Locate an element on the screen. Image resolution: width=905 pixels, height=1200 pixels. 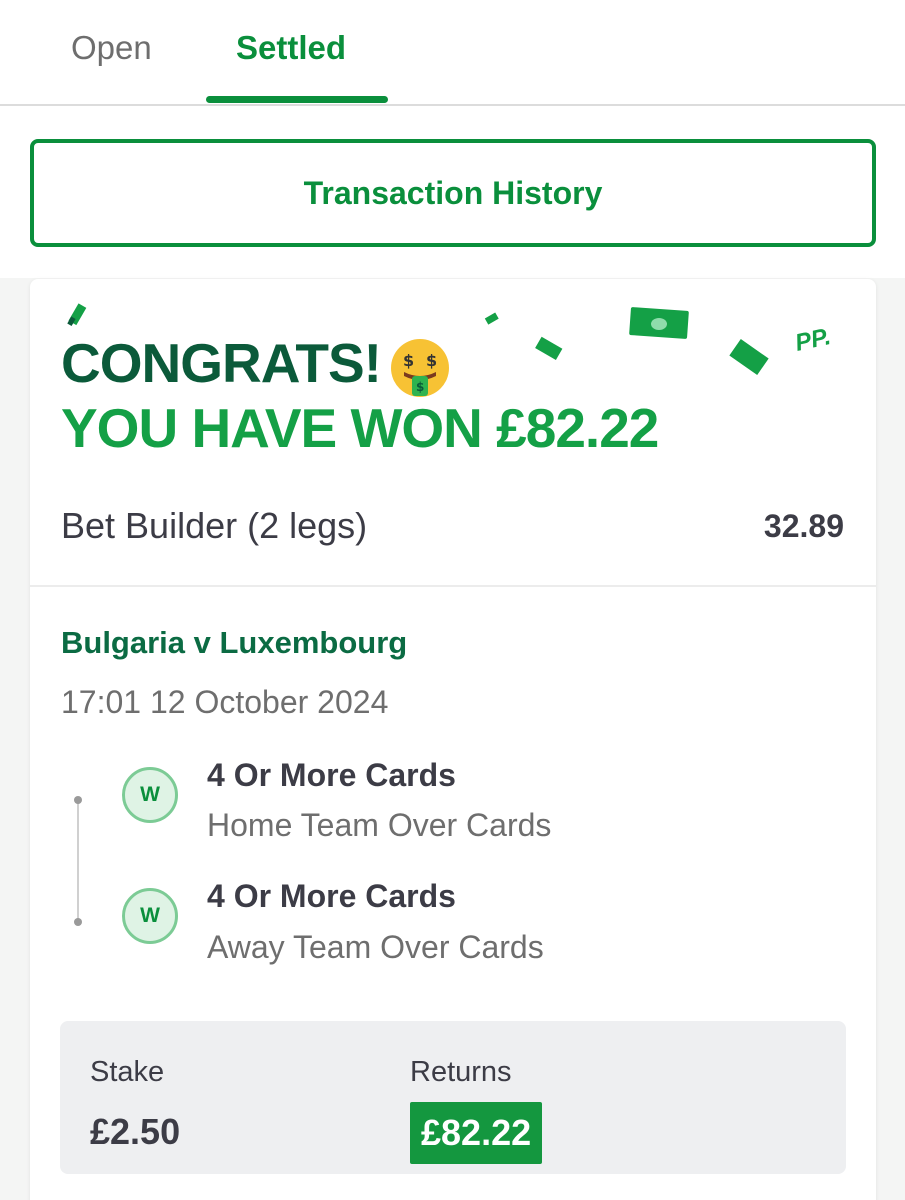
stake-value: £2.50 is located at coordinates (135, 1131).